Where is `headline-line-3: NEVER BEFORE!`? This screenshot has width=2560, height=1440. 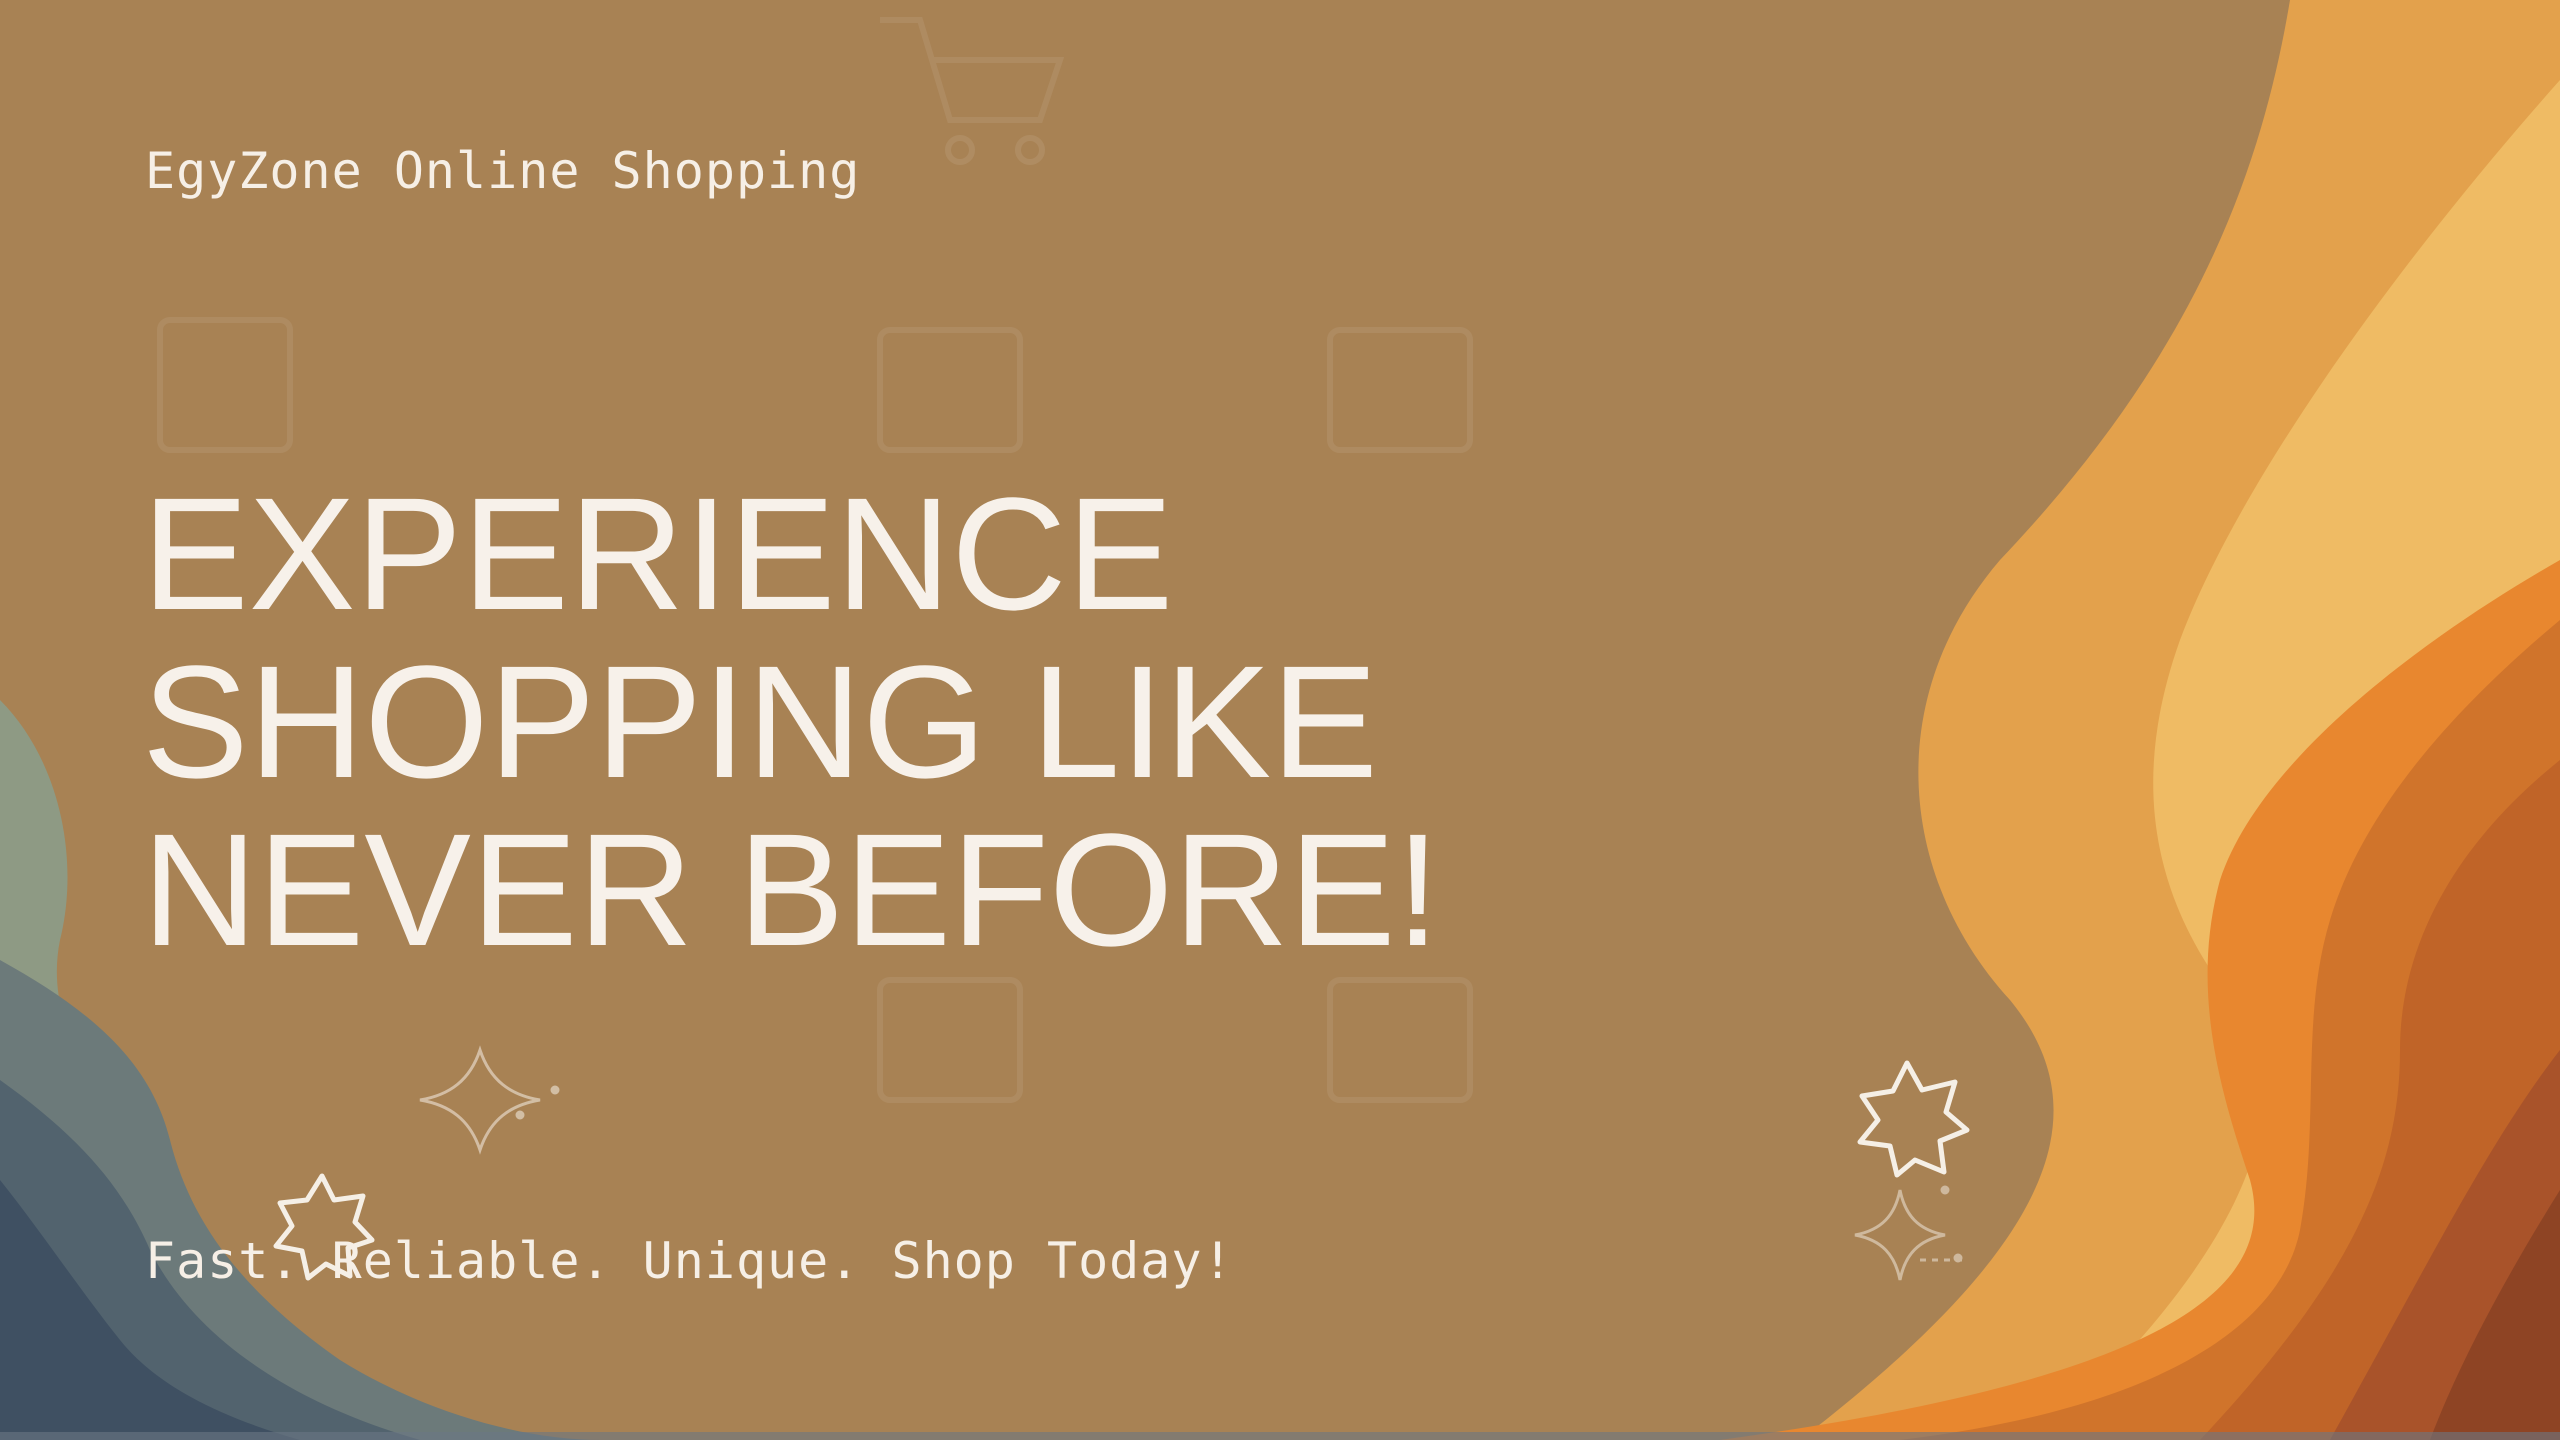 headline-line-3: NEVER BEFORE! is located at coordinates (791, 889).